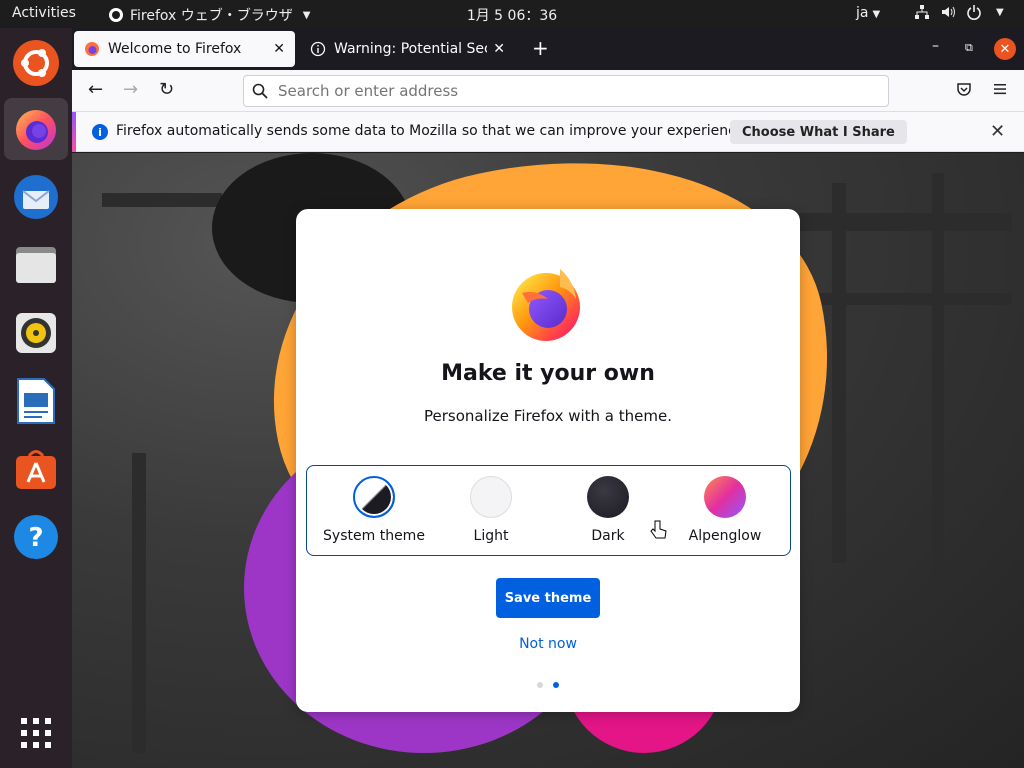 The width and height of the screenshot is (1024, 768). What do you see at coordinates (548, 598) in the screenshot?
I see `save-theme-button: Save theme` at bounding box center [548, 598].